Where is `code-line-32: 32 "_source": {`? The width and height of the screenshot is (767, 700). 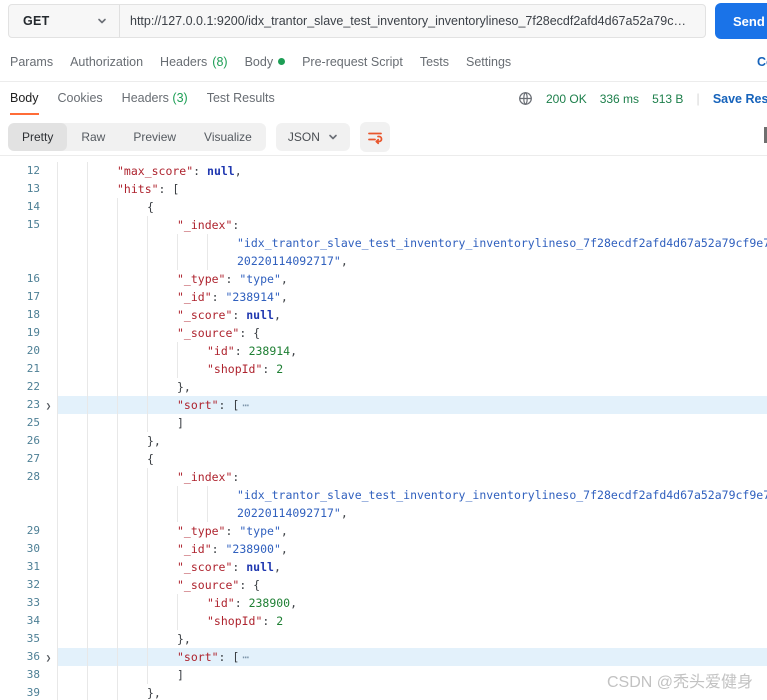 code-line-32: 32 "_source": { is located at coordinates (383, 585).